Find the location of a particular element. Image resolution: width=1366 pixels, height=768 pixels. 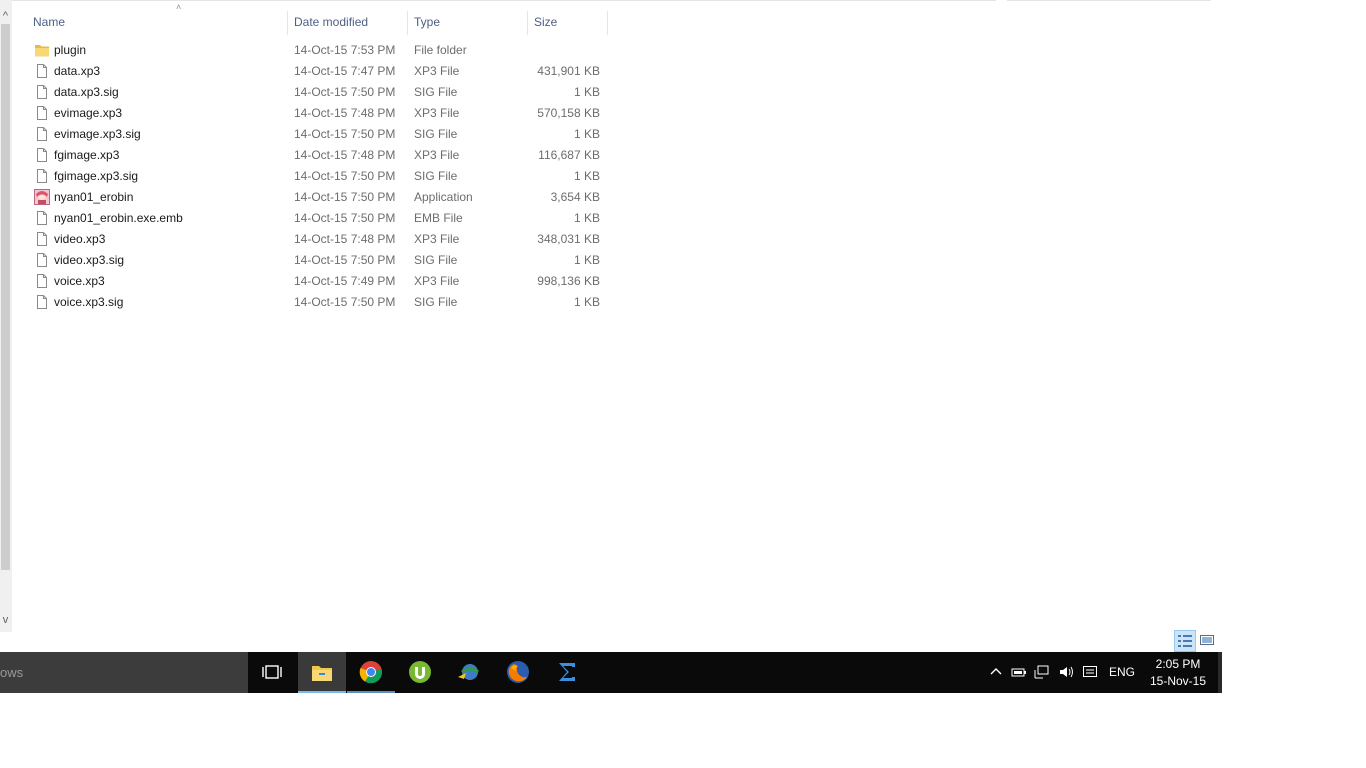

firefox-icon is located at coordinates (518, 672).